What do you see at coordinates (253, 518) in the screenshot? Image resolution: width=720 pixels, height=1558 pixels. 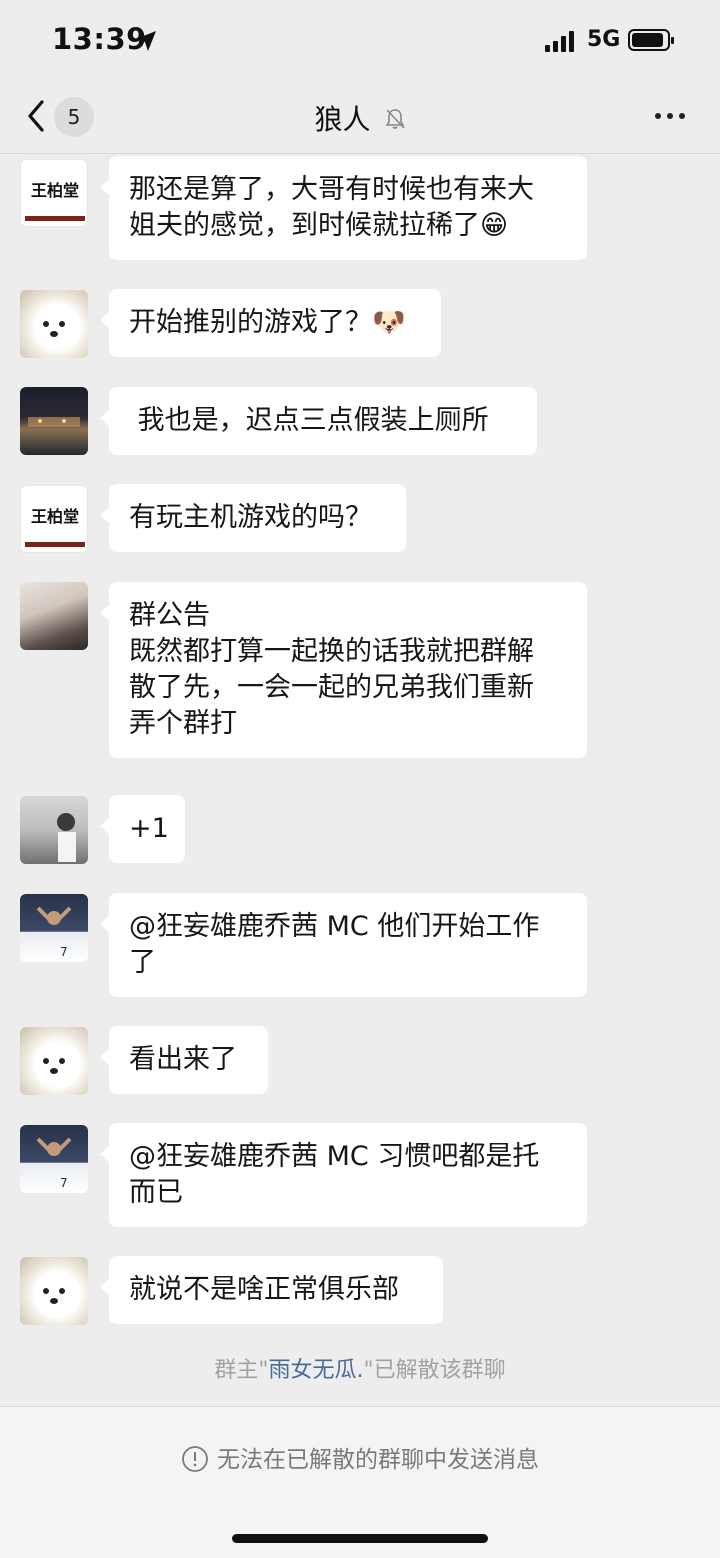 I see `message-bubble: 有玩主机游戏的吗？` at bounding box center [253, 518].